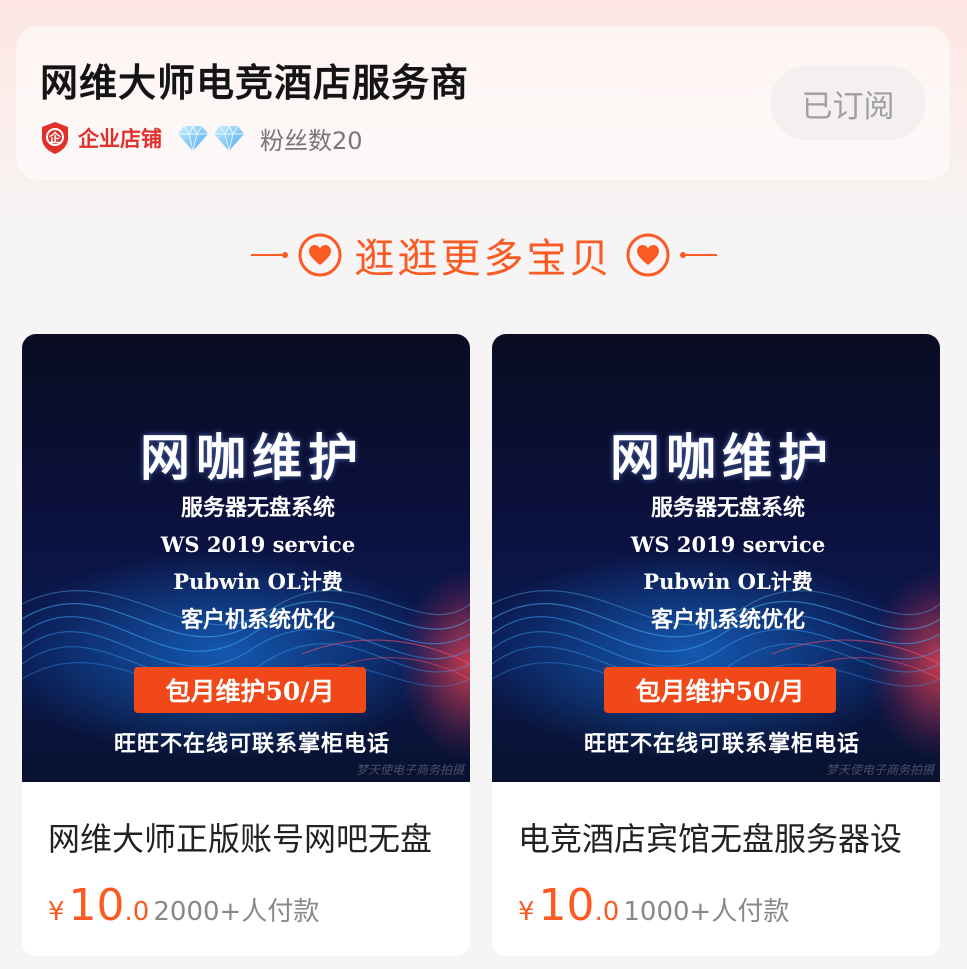 The height and width of the screenshot is (969, 967). Describe the element at coordinates (698, 255) in the screenshot. I see `divider-line-right` at that location.